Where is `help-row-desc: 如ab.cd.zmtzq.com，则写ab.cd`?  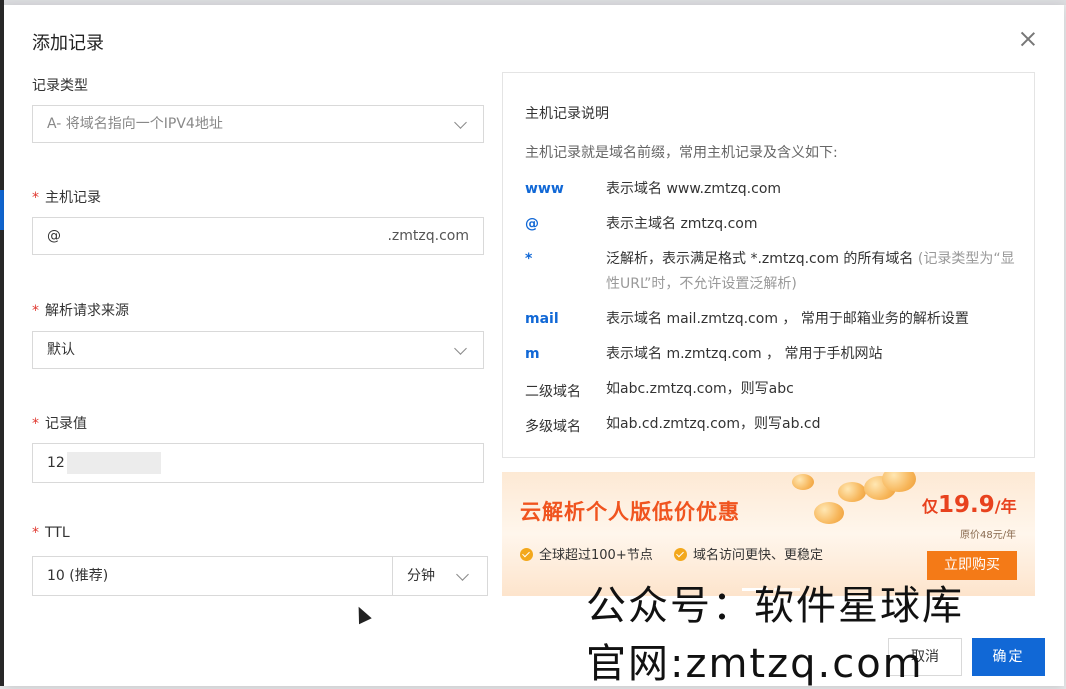
help-row-desc: 如ab.cd.zmtzq.com，则写ab.cd is located at coordinates (713, 424).